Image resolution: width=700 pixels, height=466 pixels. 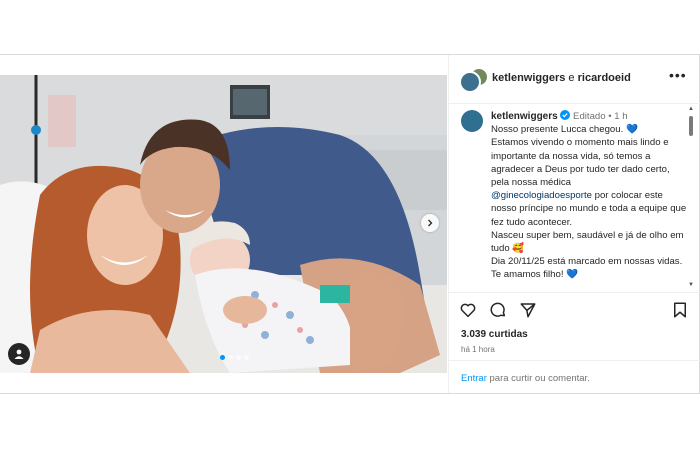 What do you see at coordinates (498, 310) in the screenshot?
I see `comment-icon` at bounding box center [498, 310].